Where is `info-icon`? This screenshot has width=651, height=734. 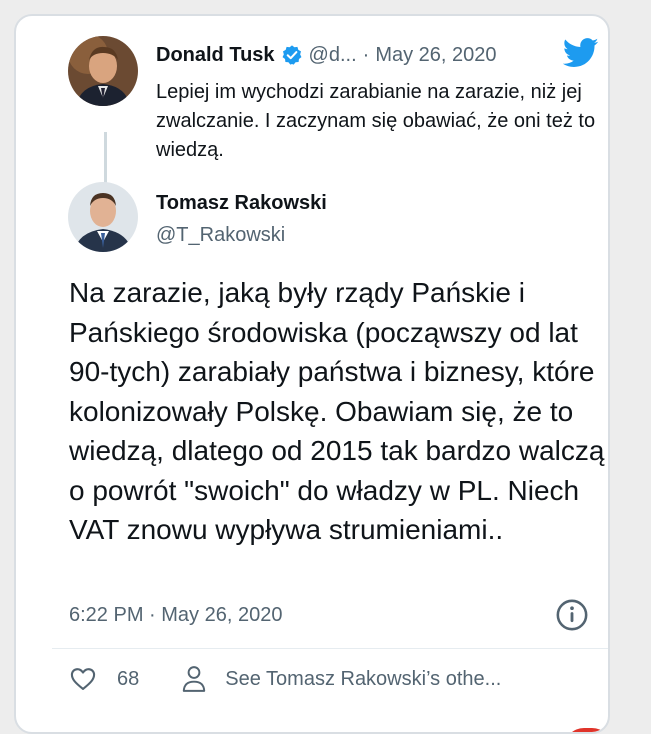
info-icon is located at coordinates (572, 615).